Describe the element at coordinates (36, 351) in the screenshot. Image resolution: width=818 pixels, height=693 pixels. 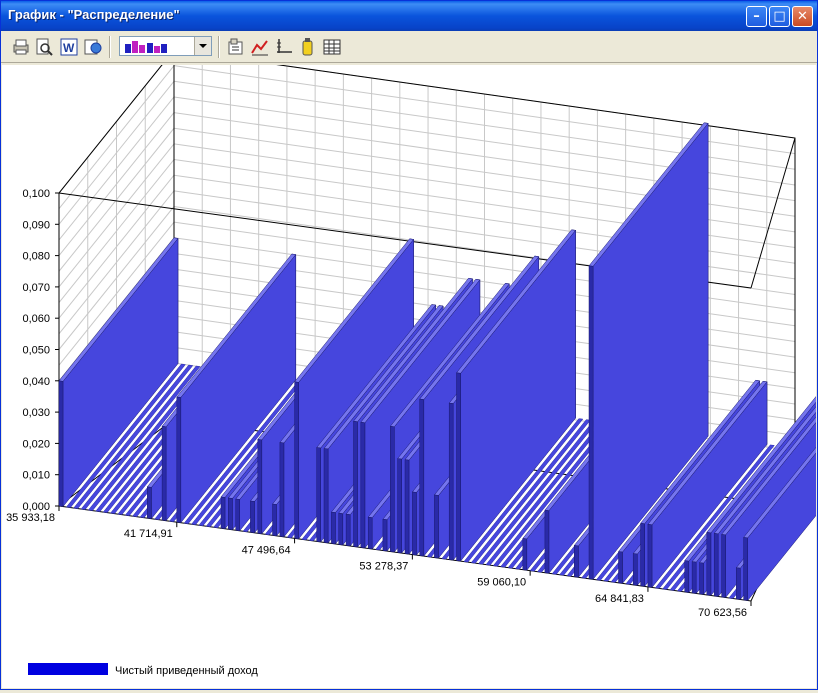
I see `y-tick-label: 0,050` at that location.